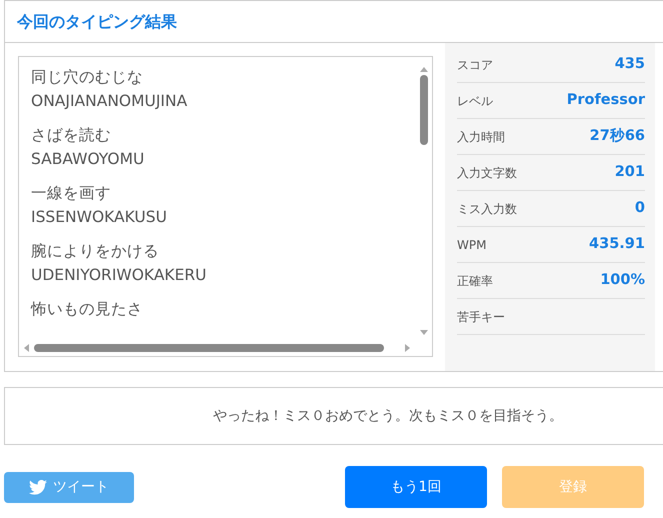  What do you see at coordinates (109, 101) in the screenshot?
I see `romaji-text: ONAJIANANOMUJINA` at bounding box center [109, 101].